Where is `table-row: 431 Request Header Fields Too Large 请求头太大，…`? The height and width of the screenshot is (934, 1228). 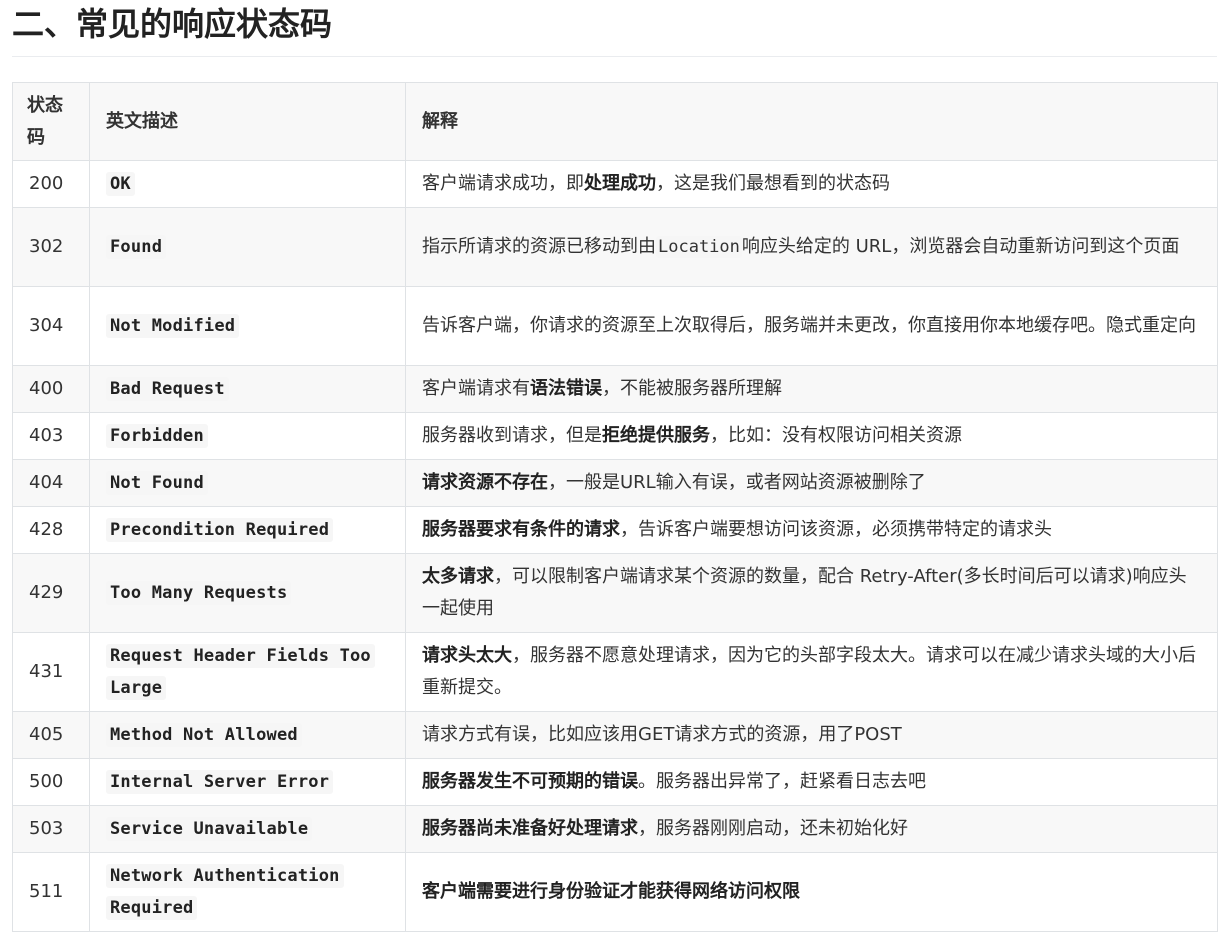 table-row: 431 Request Header Fields Too Large 请求头太大，… is located at coordinates (615, 672).